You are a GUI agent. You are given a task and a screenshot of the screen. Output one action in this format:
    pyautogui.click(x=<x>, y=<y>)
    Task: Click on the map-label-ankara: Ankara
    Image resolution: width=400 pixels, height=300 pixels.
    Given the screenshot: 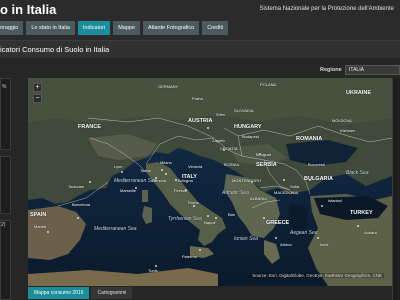 What is the action you would take?
    pyautogui.click(x=370, y=232)
    